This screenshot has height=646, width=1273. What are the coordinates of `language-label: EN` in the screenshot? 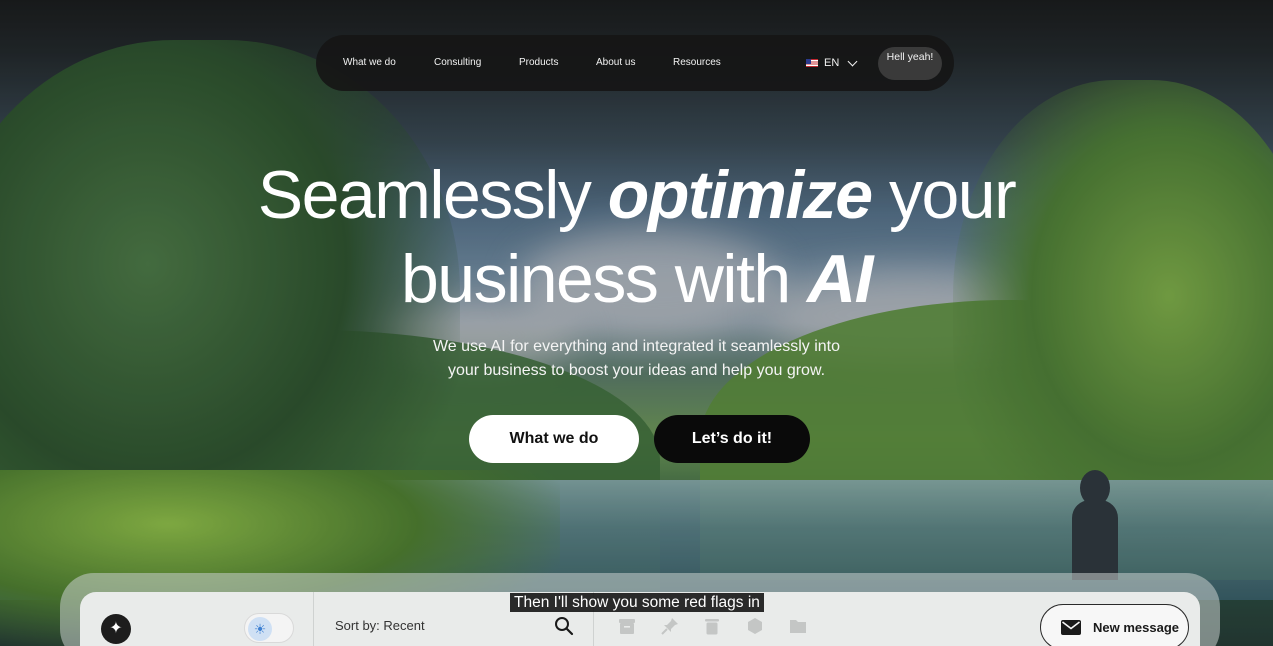 It's located at (832, 63).